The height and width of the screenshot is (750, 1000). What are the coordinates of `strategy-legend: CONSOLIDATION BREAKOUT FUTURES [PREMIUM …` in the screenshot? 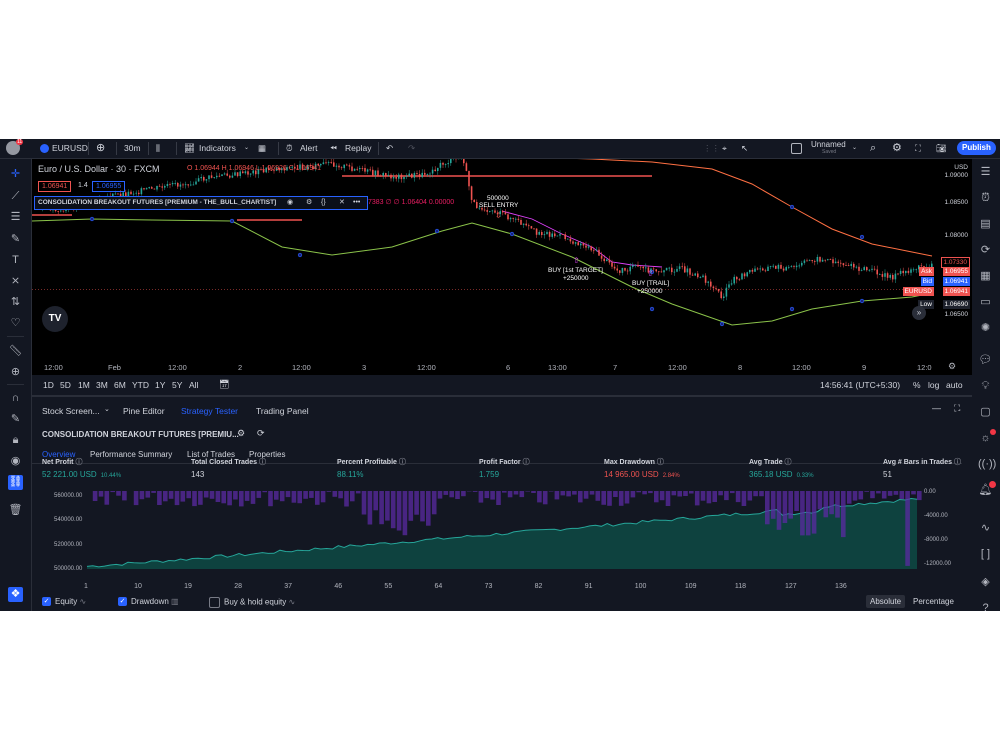 It's located at (201, 203).